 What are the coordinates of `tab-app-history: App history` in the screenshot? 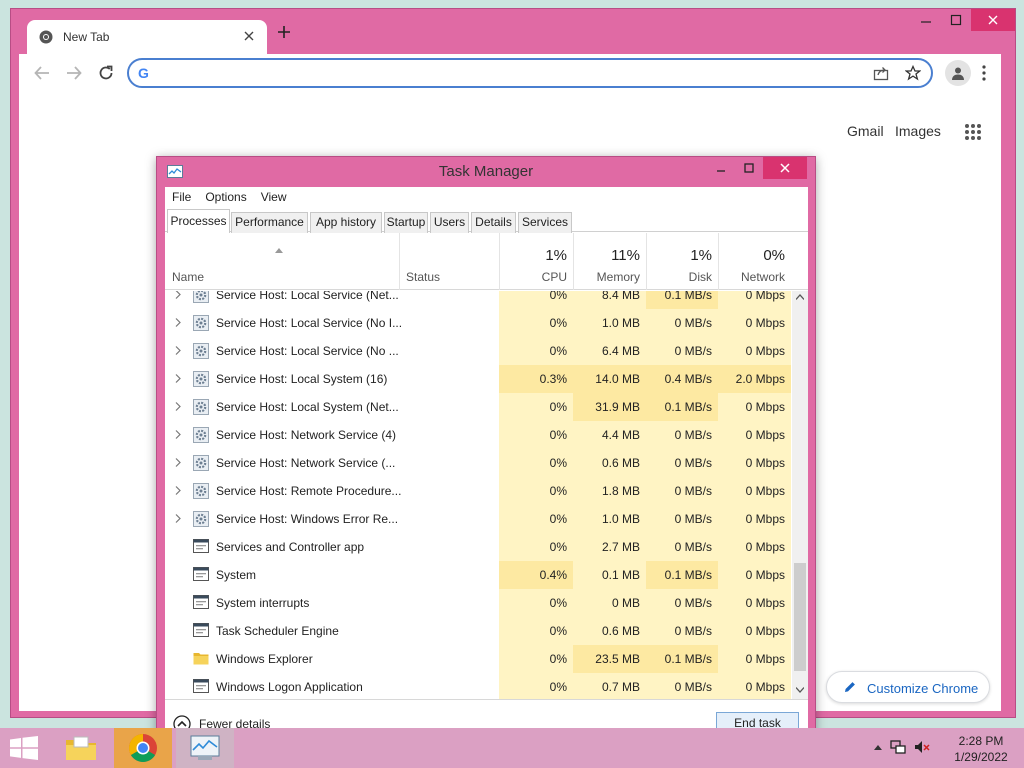 It's located at (346, 222).